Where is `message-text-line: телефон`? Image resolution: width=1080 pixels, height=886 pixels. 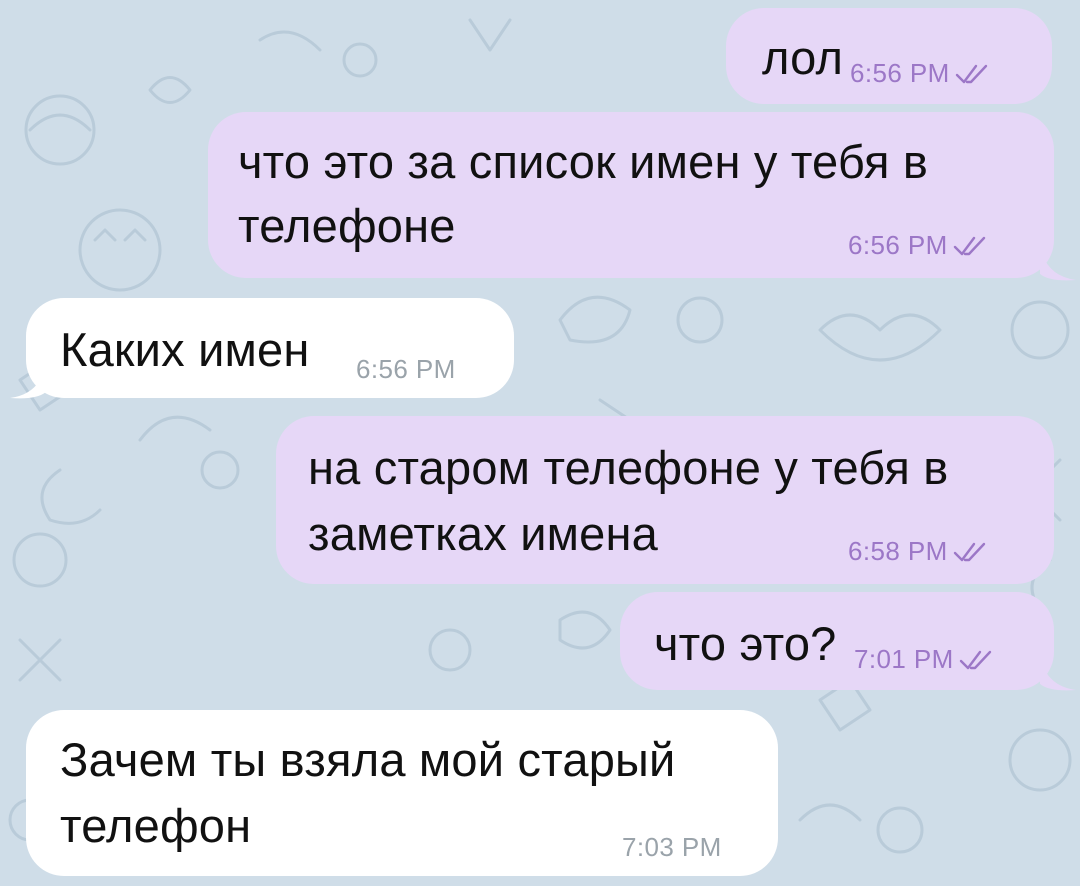 message-text-line: телефон is located at coordinates (156, 825).